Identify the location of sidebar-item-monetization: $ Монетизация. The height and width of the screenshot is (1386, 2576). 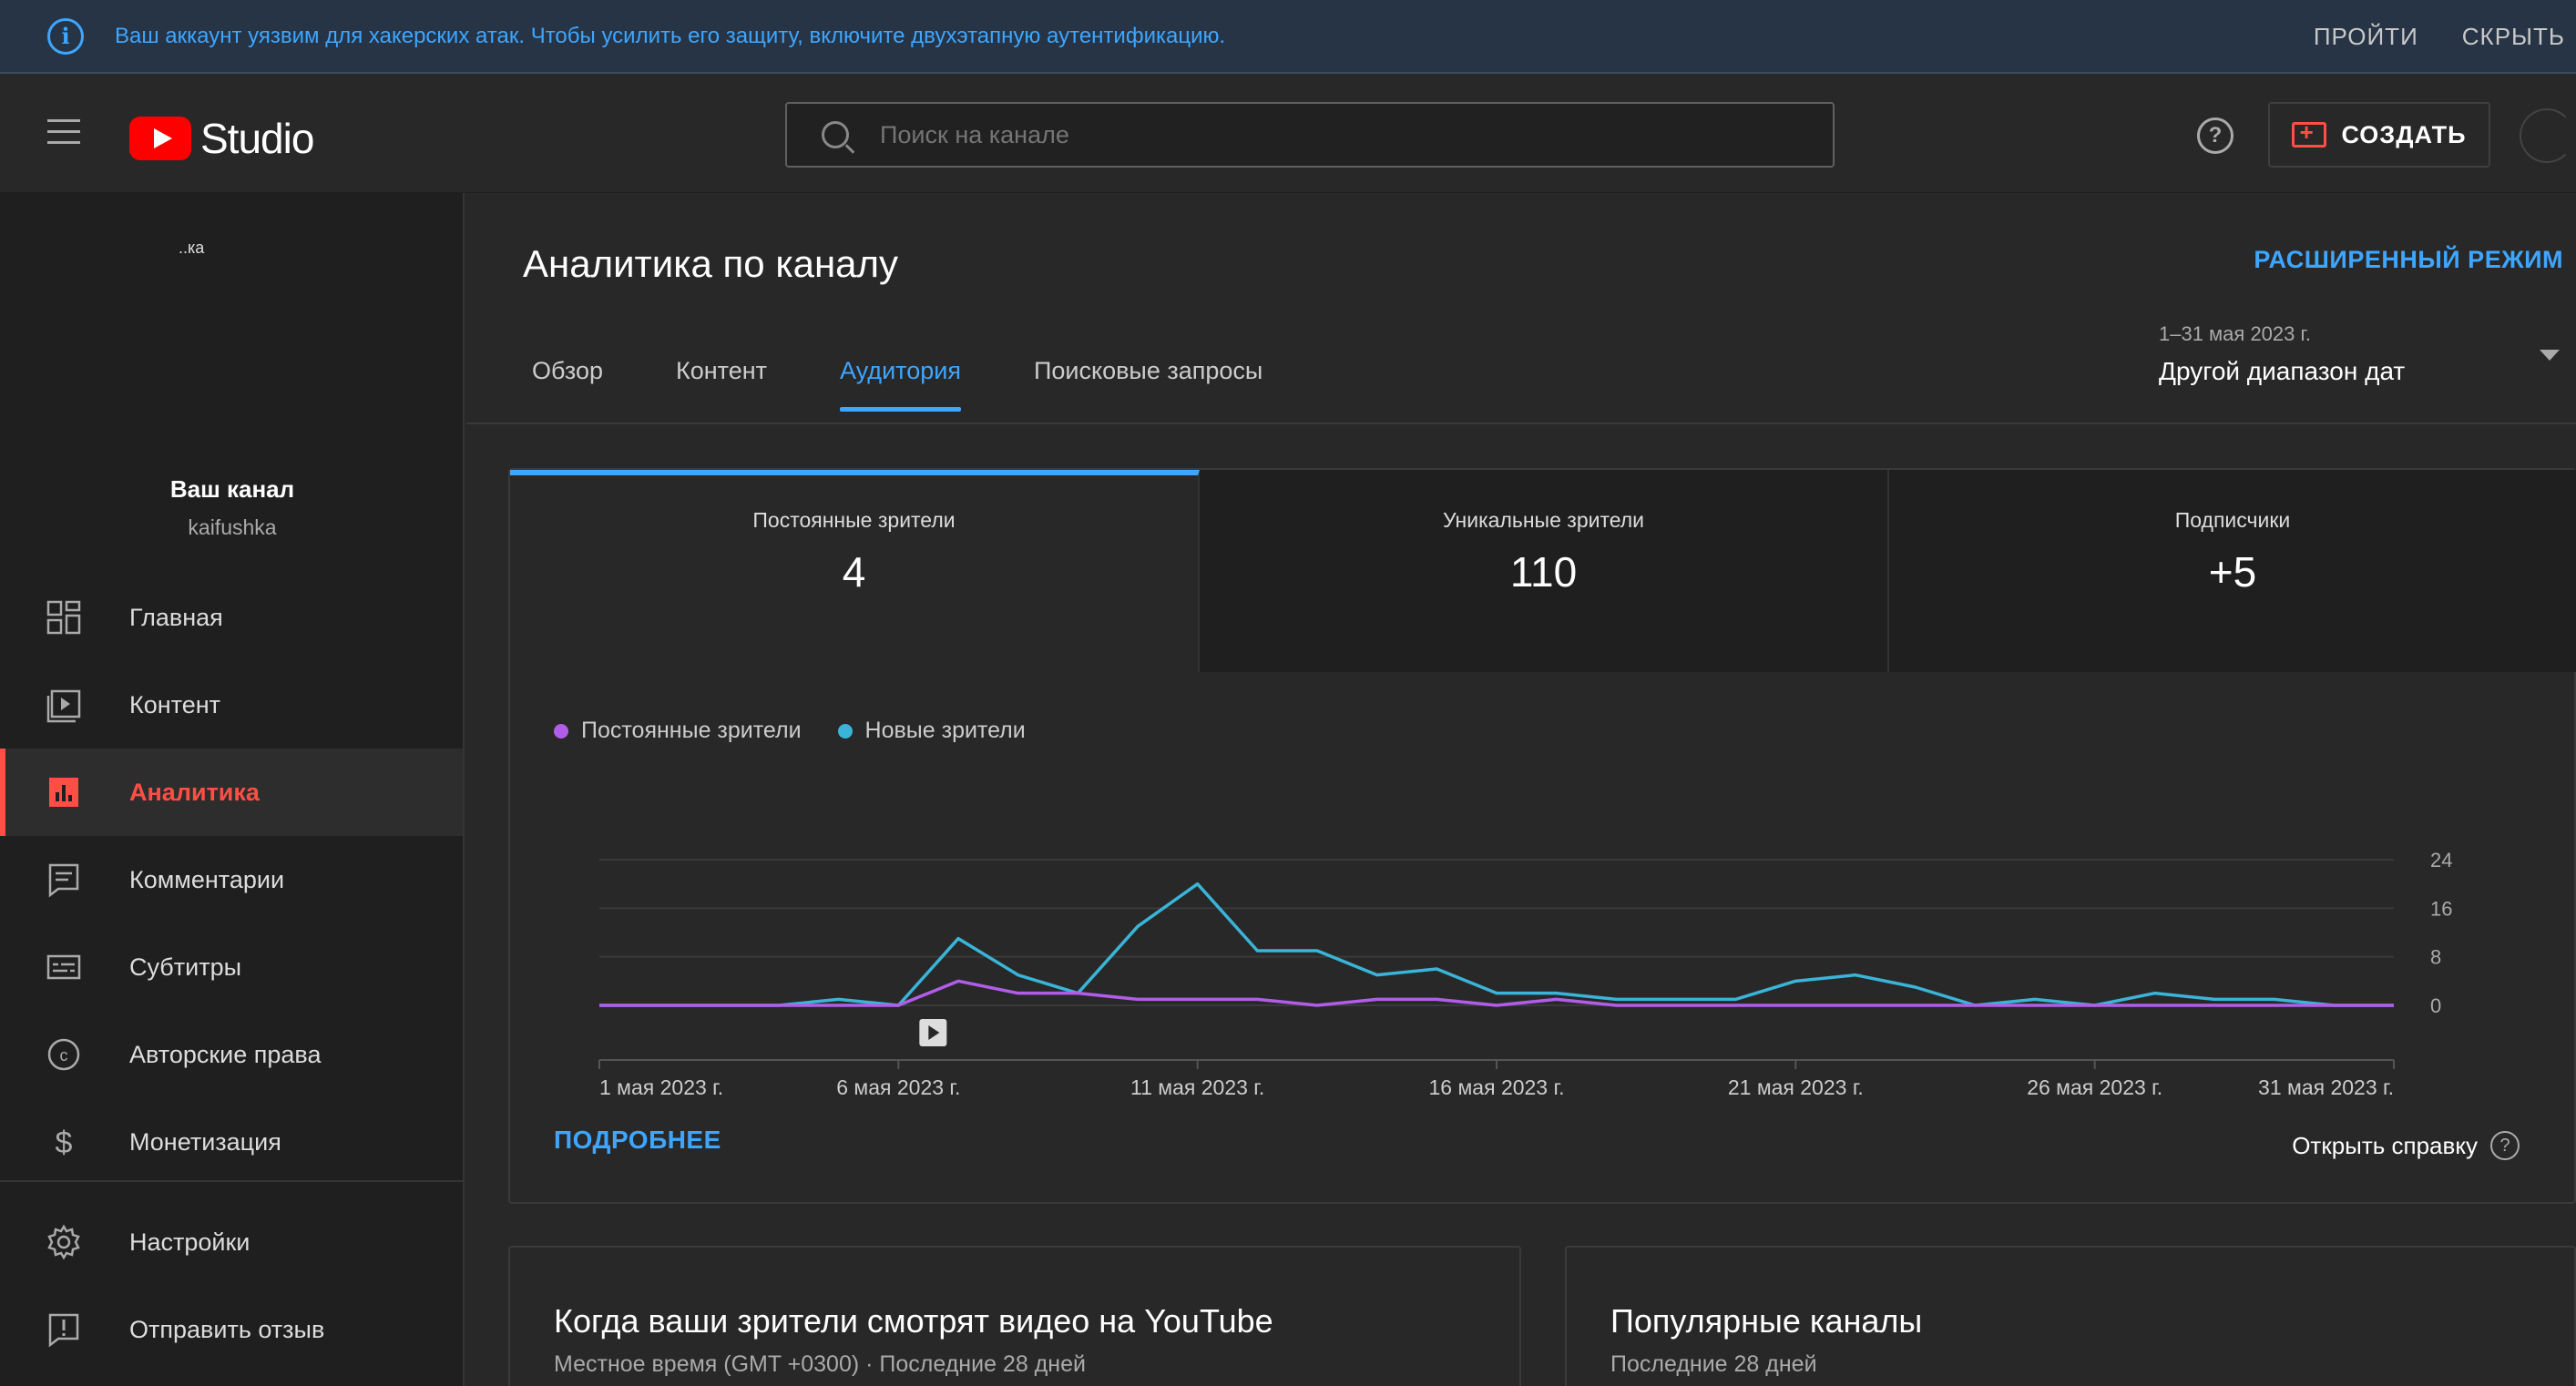
(231, 1142).